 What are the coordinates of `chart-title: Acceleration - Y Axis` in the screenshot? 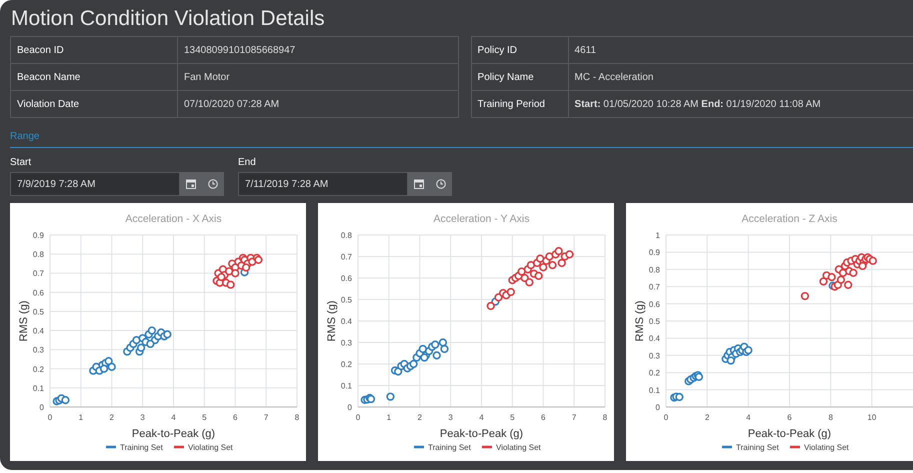 It's located at (482, 219).